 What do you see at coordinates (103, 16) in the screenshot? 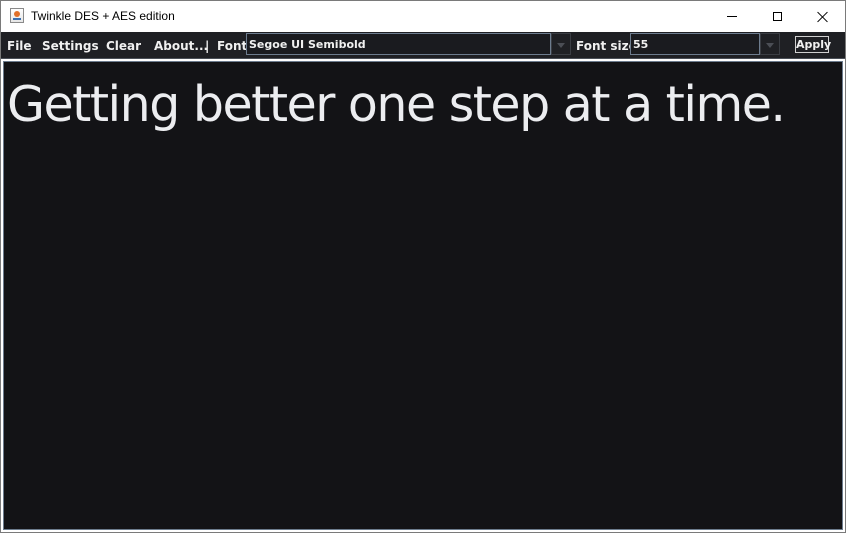
I see `window-title: Twinkle DES + AES edition` at bounding box center [103, 16].